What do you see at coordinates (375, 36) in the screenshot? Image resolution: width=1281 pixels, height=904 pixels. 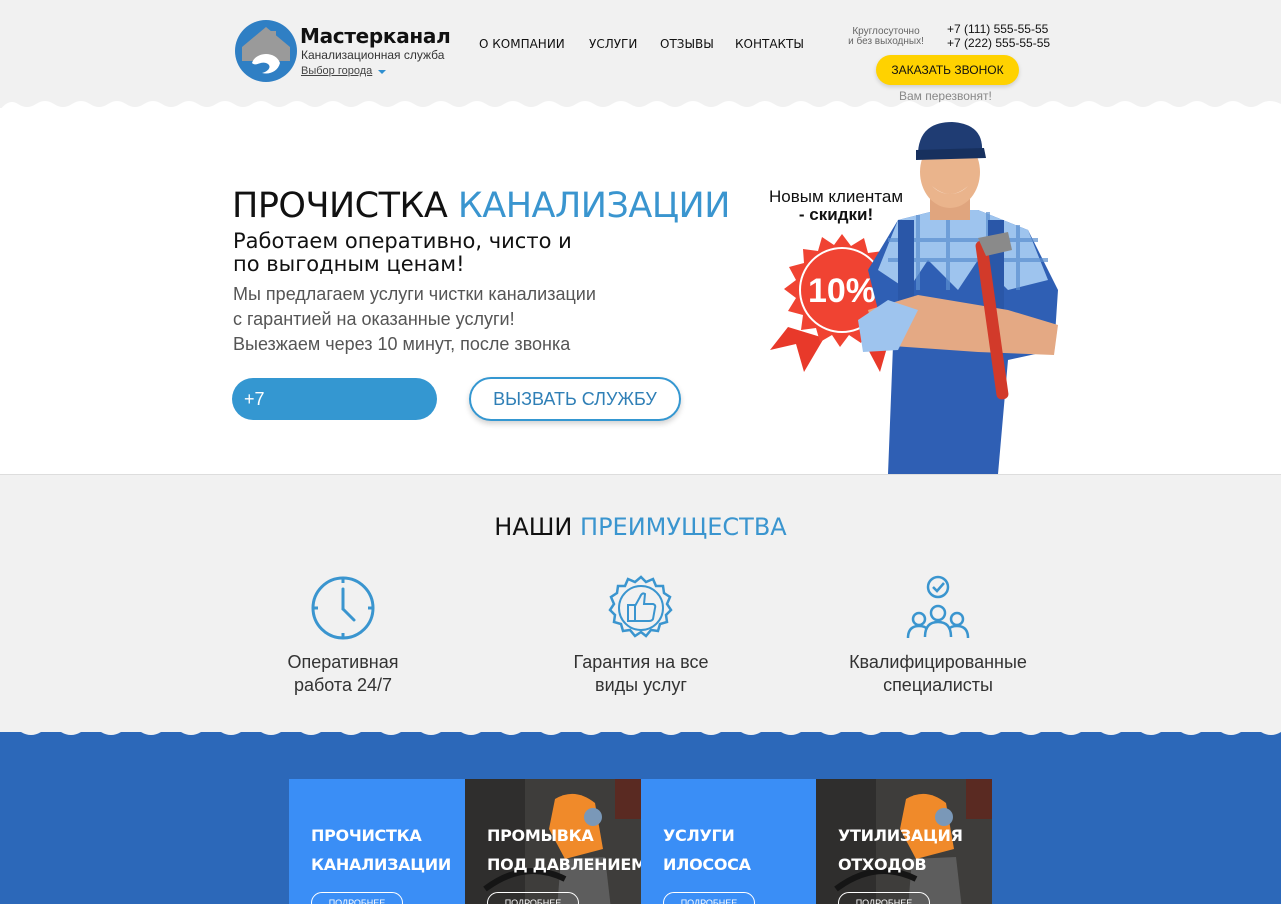 I see `brand-name: Мастерканал` at bounding box center [375, 36].